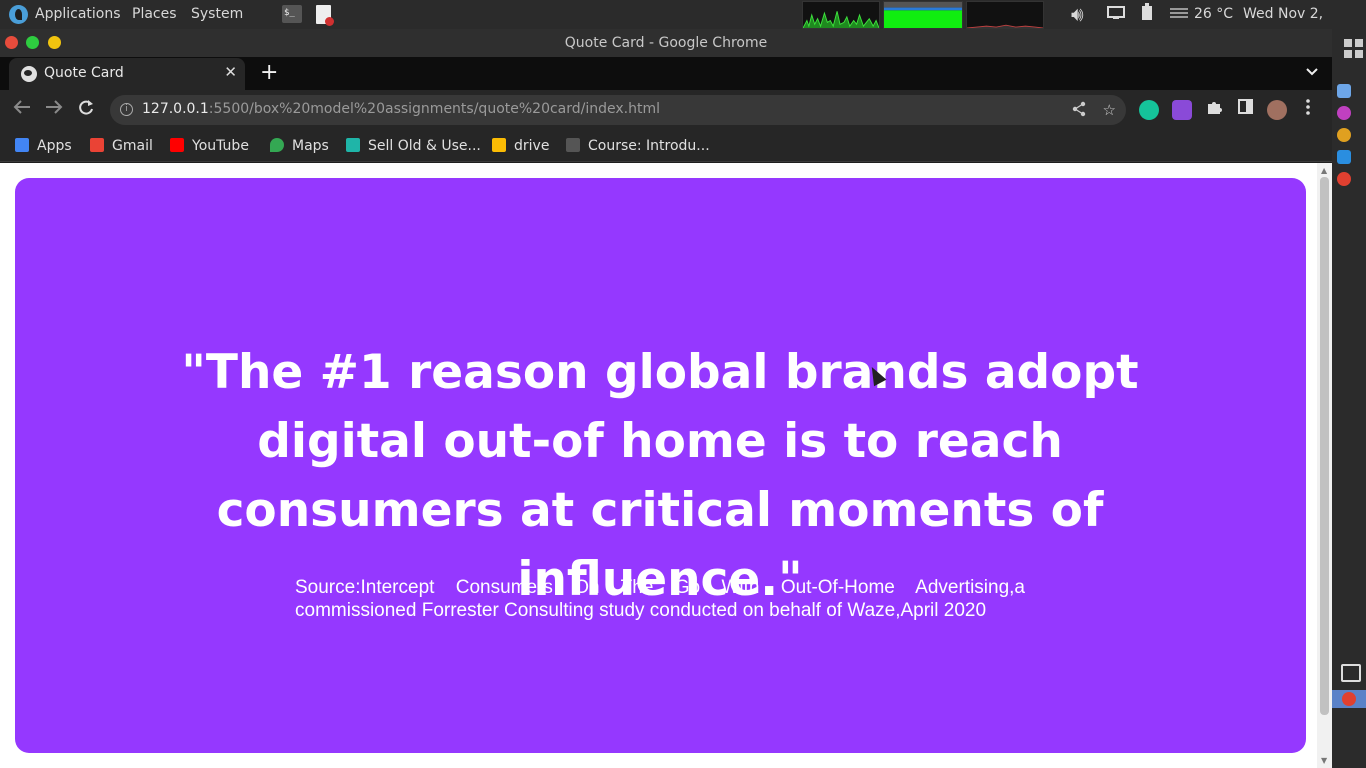 This screenshot has width=1366, height=768. What do you see at coordinates (1312, 72) in the screenshot?
I see `tab-search-chevron-icon` at bounding box center [1312, 72].